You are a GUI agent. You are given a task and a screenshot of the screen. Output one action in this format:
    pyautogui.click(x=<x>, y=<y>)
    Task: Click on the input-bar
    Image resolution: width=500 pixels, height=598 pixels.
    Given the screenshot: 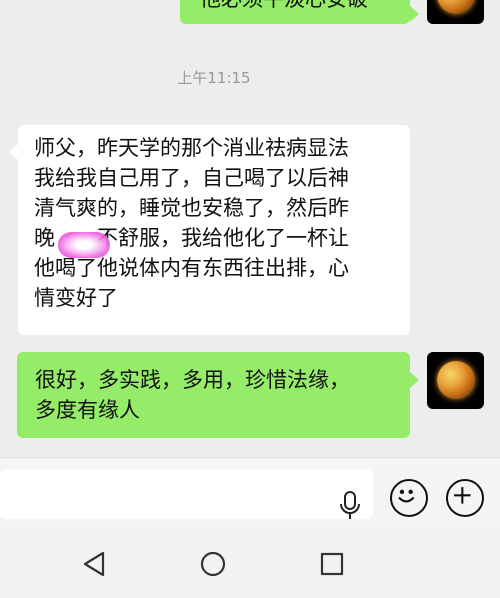 What is the action you would take?
    pyautogui.click(x=250, y=492)
    